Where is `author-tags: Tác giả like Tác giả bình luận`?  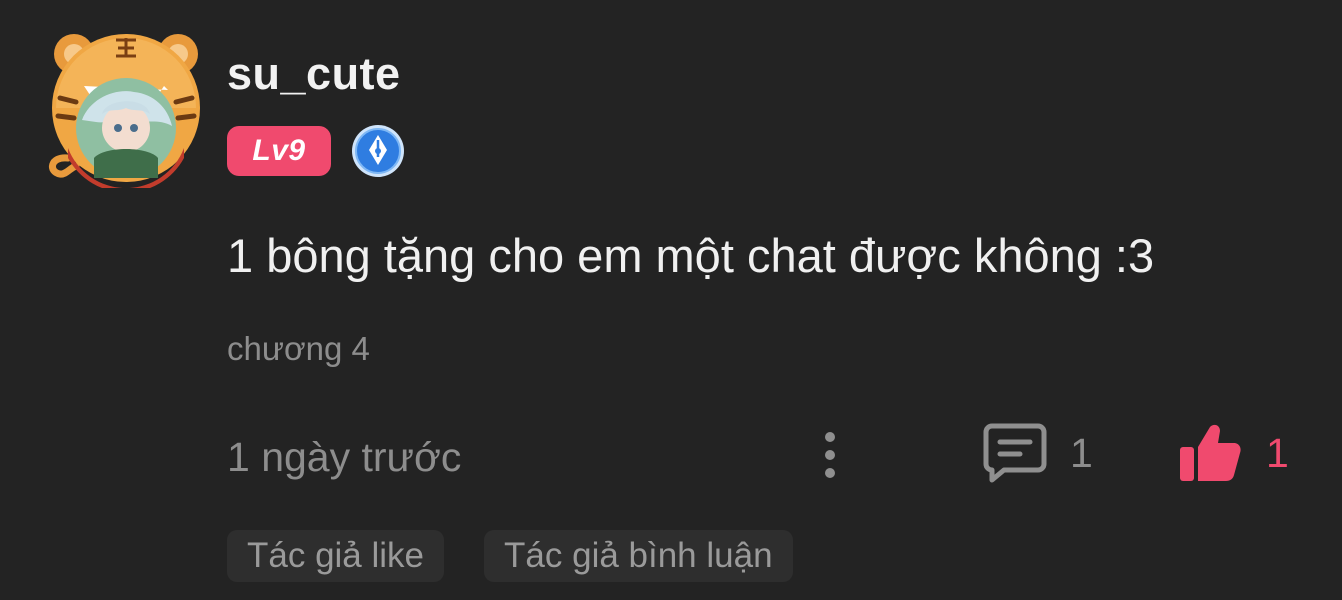
author-tags: Tác giả like Tác giả bình luận is located at coordinates (510, 556).